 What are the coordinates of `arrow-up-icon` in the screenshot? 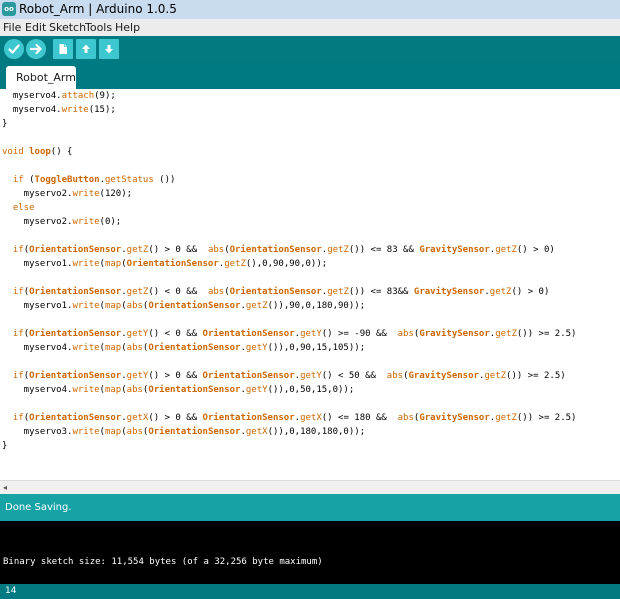 It's located at (86, 48).